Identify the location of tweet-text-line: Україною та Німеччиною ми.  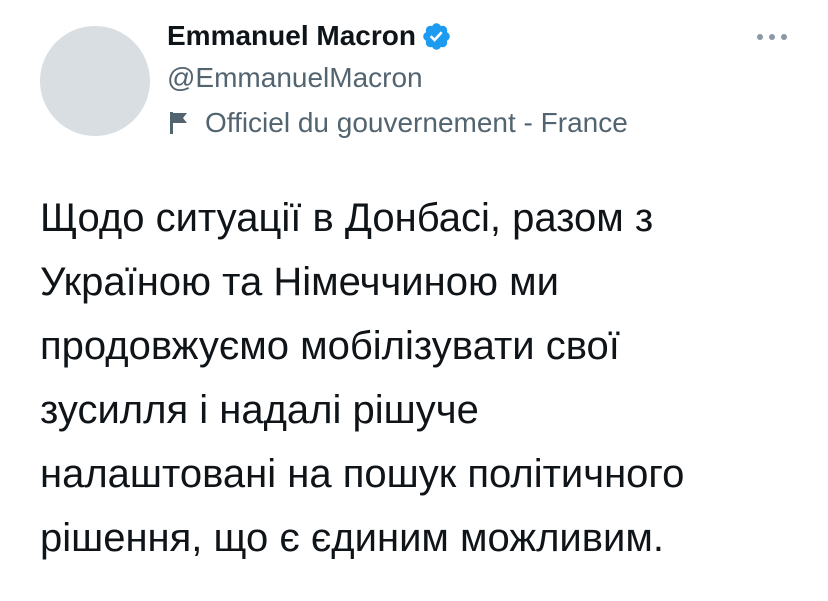
(299, 282).